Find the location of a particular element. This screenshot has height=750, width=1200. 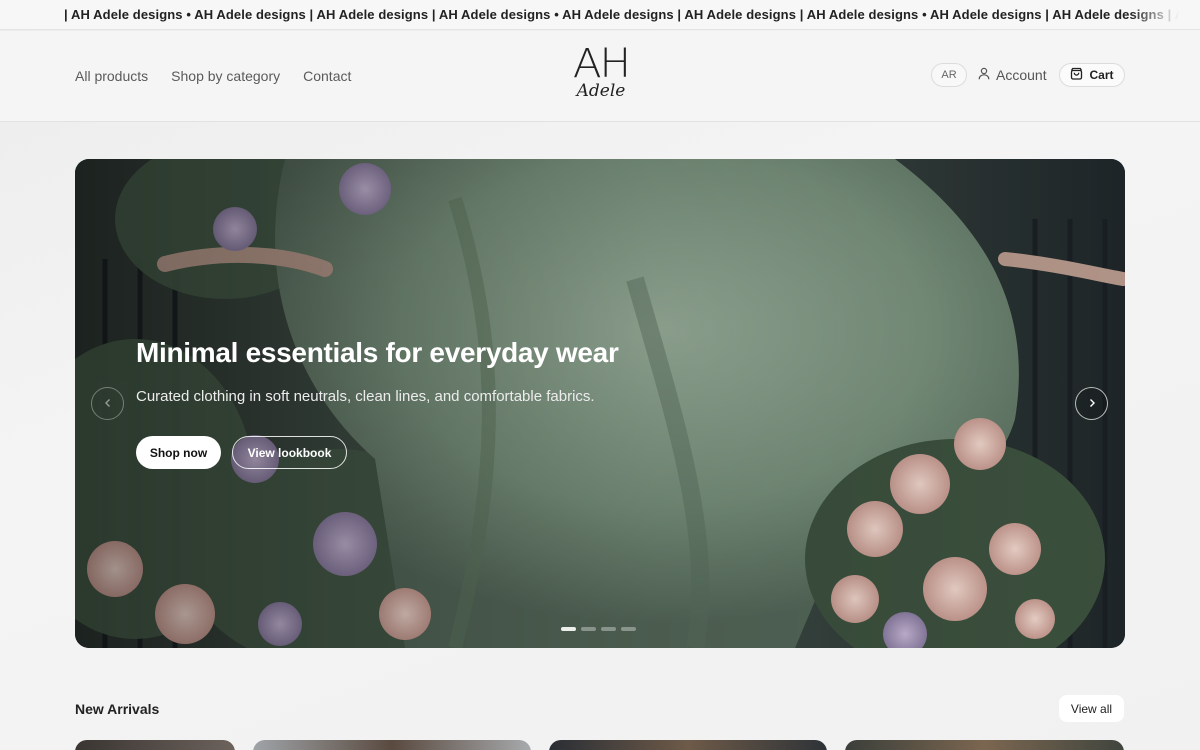

view-all-button: View all is located at coordinates (1091, 708).